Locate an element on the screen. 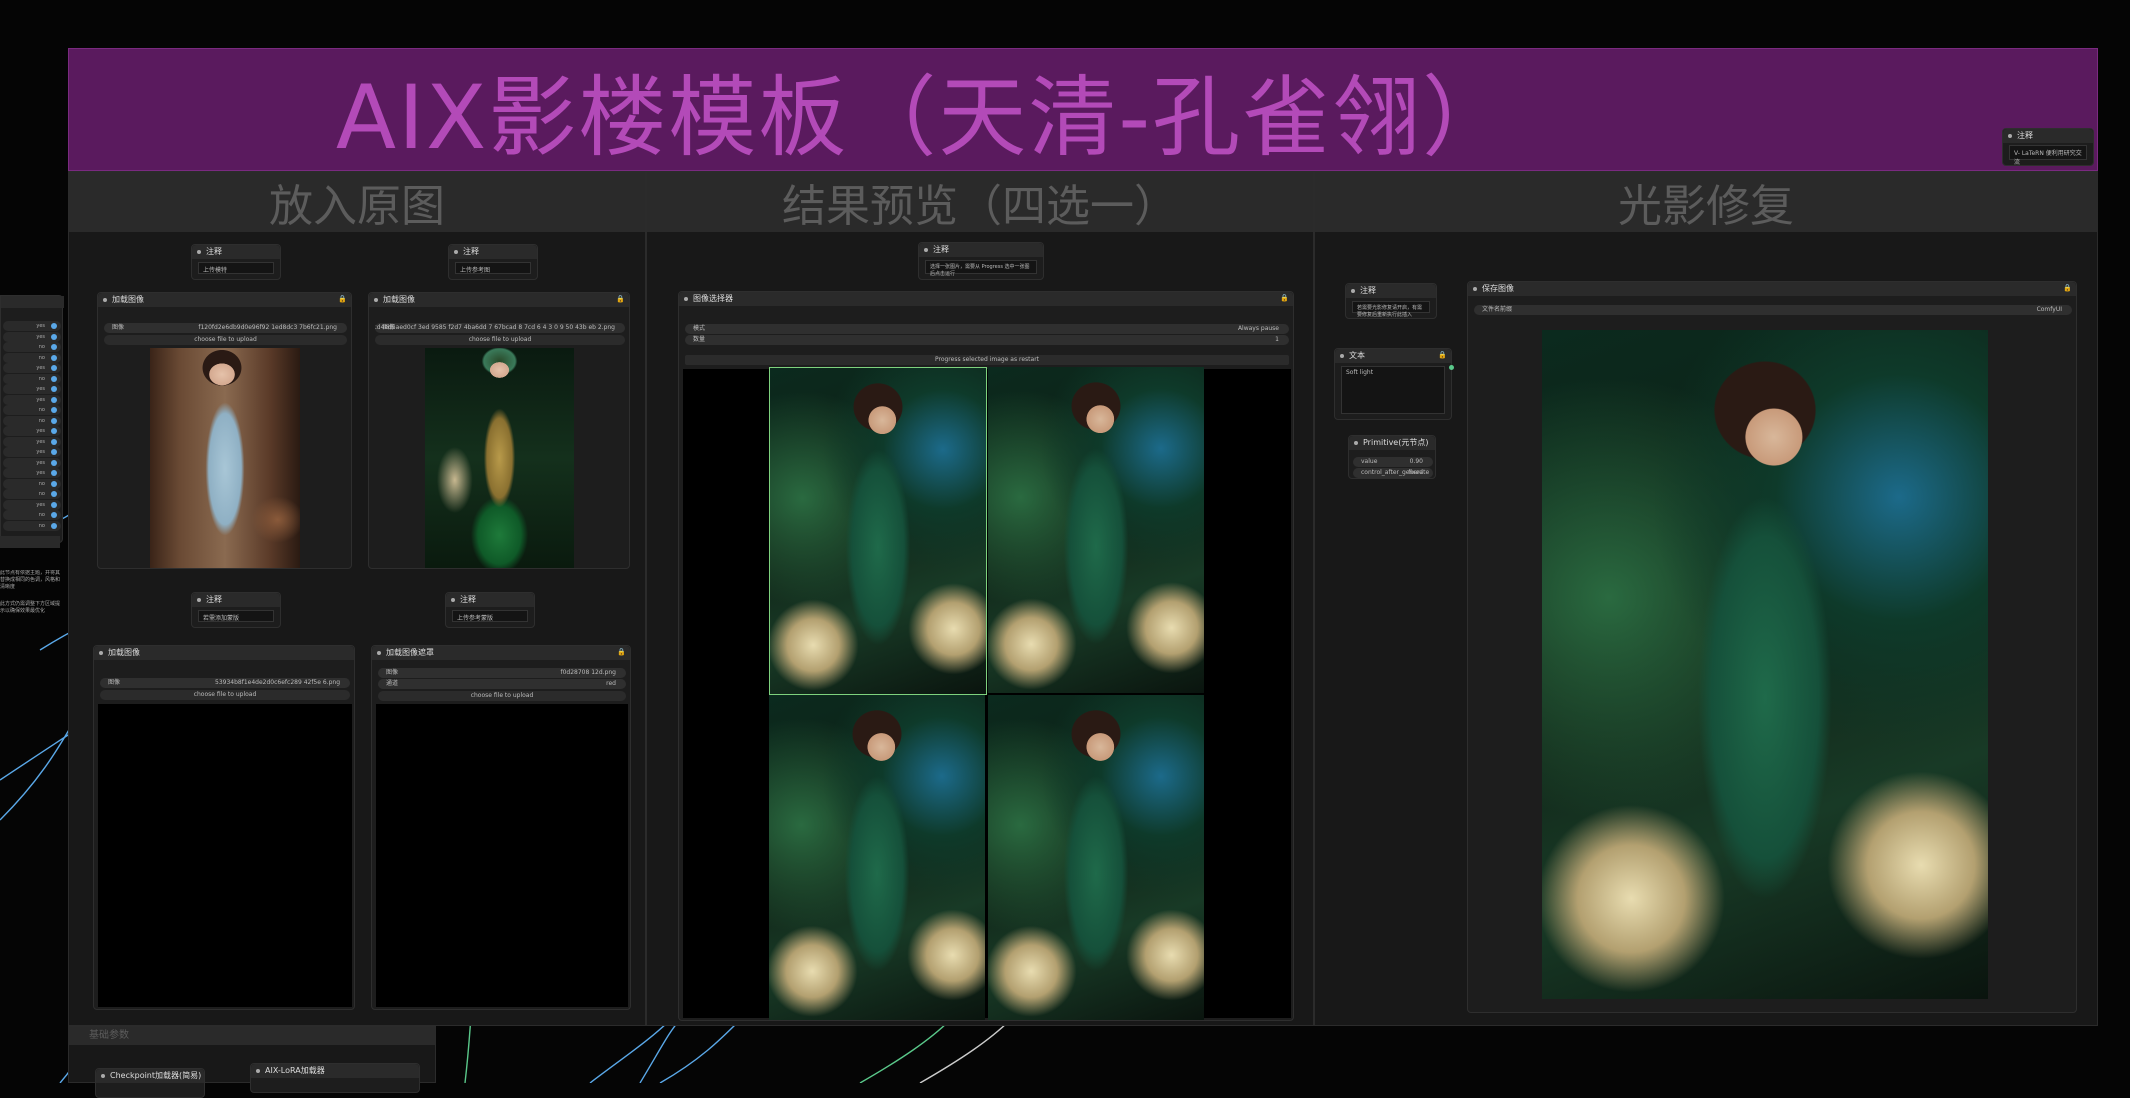  primitive-control-combo: control_after_generate fixed is located at coordinates (1393, 473).